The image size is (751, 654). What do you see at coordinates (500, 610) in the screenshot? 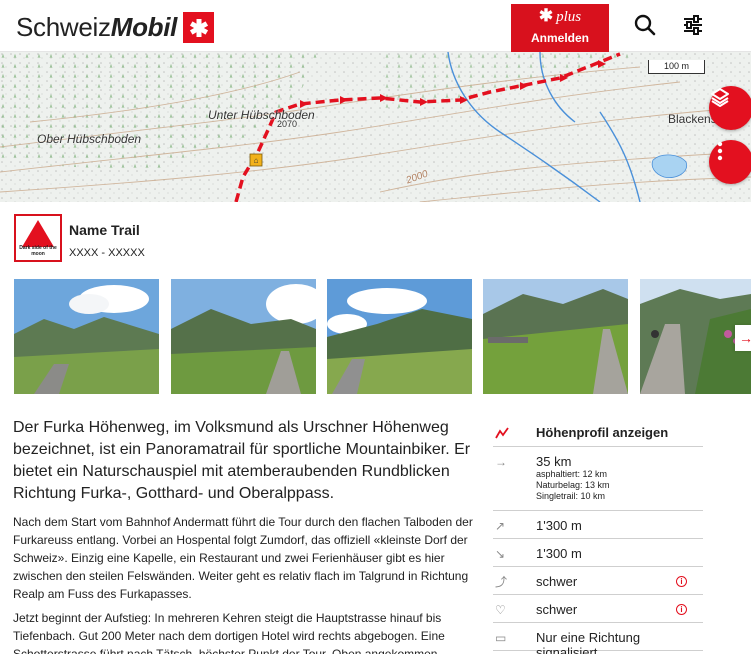
I see `heart-icon: ♡` at bounding box center [500, 610].